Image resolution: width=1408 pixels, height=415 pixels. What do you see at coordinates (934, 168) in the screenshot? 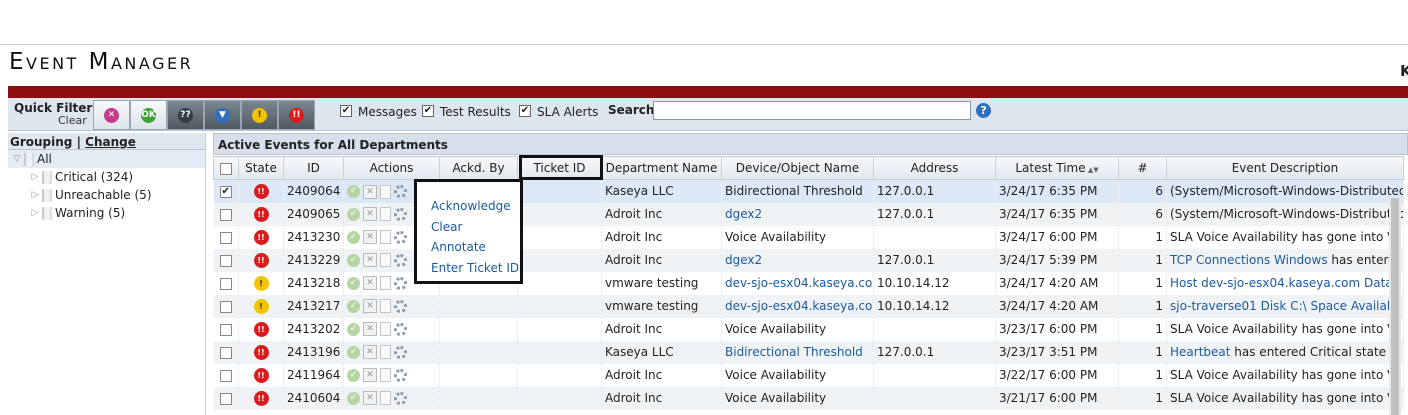
I see `column-header: Address` at bounding box center [934, 168].